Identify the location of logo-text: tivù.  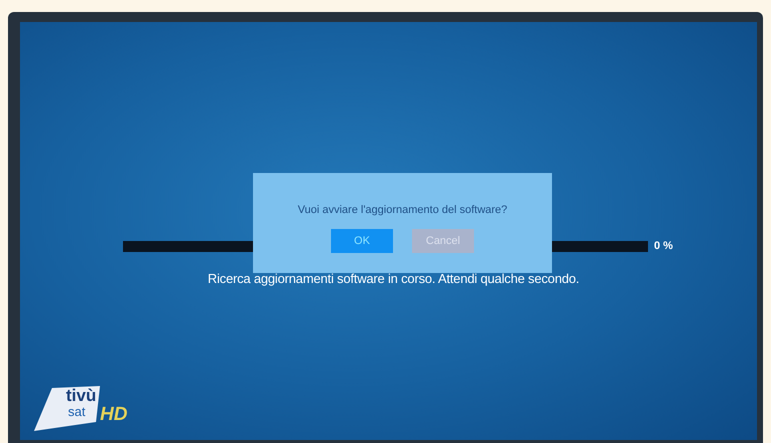
(81, 396).